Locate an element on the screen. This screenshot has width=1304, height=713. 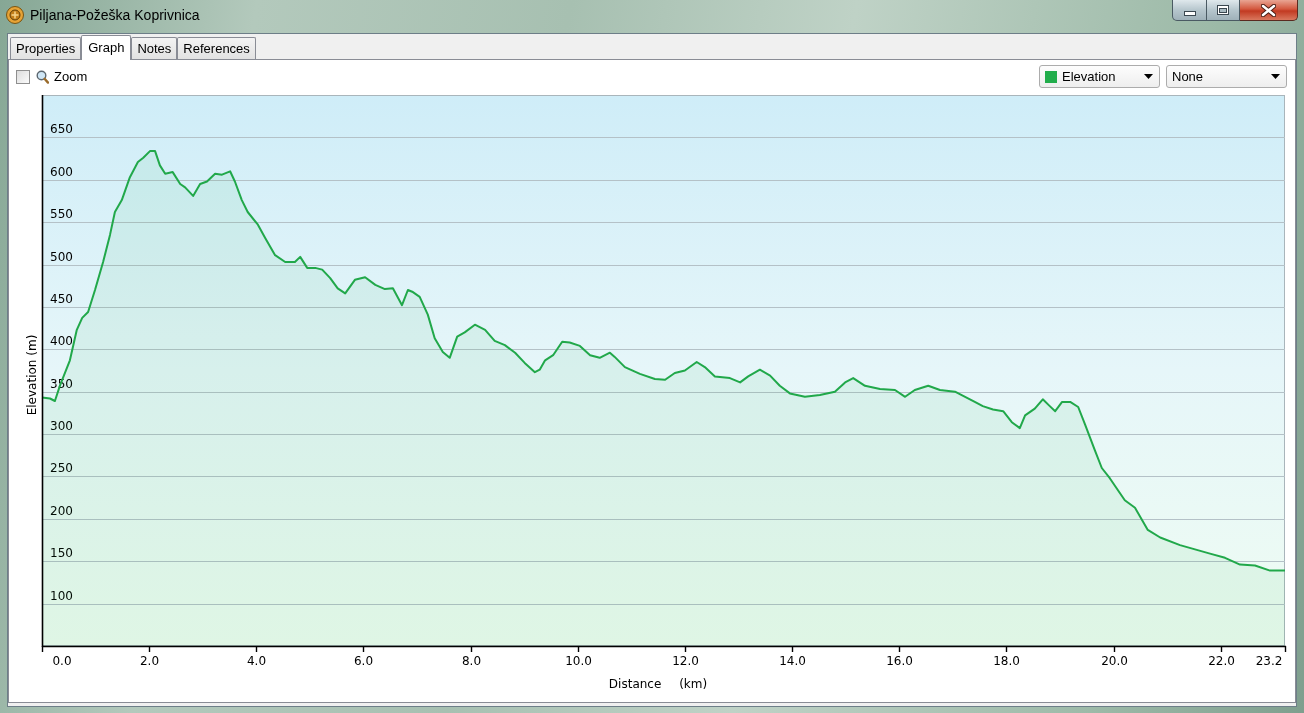
x-tick-label: 8.0 is located at coordinates (471, 661).